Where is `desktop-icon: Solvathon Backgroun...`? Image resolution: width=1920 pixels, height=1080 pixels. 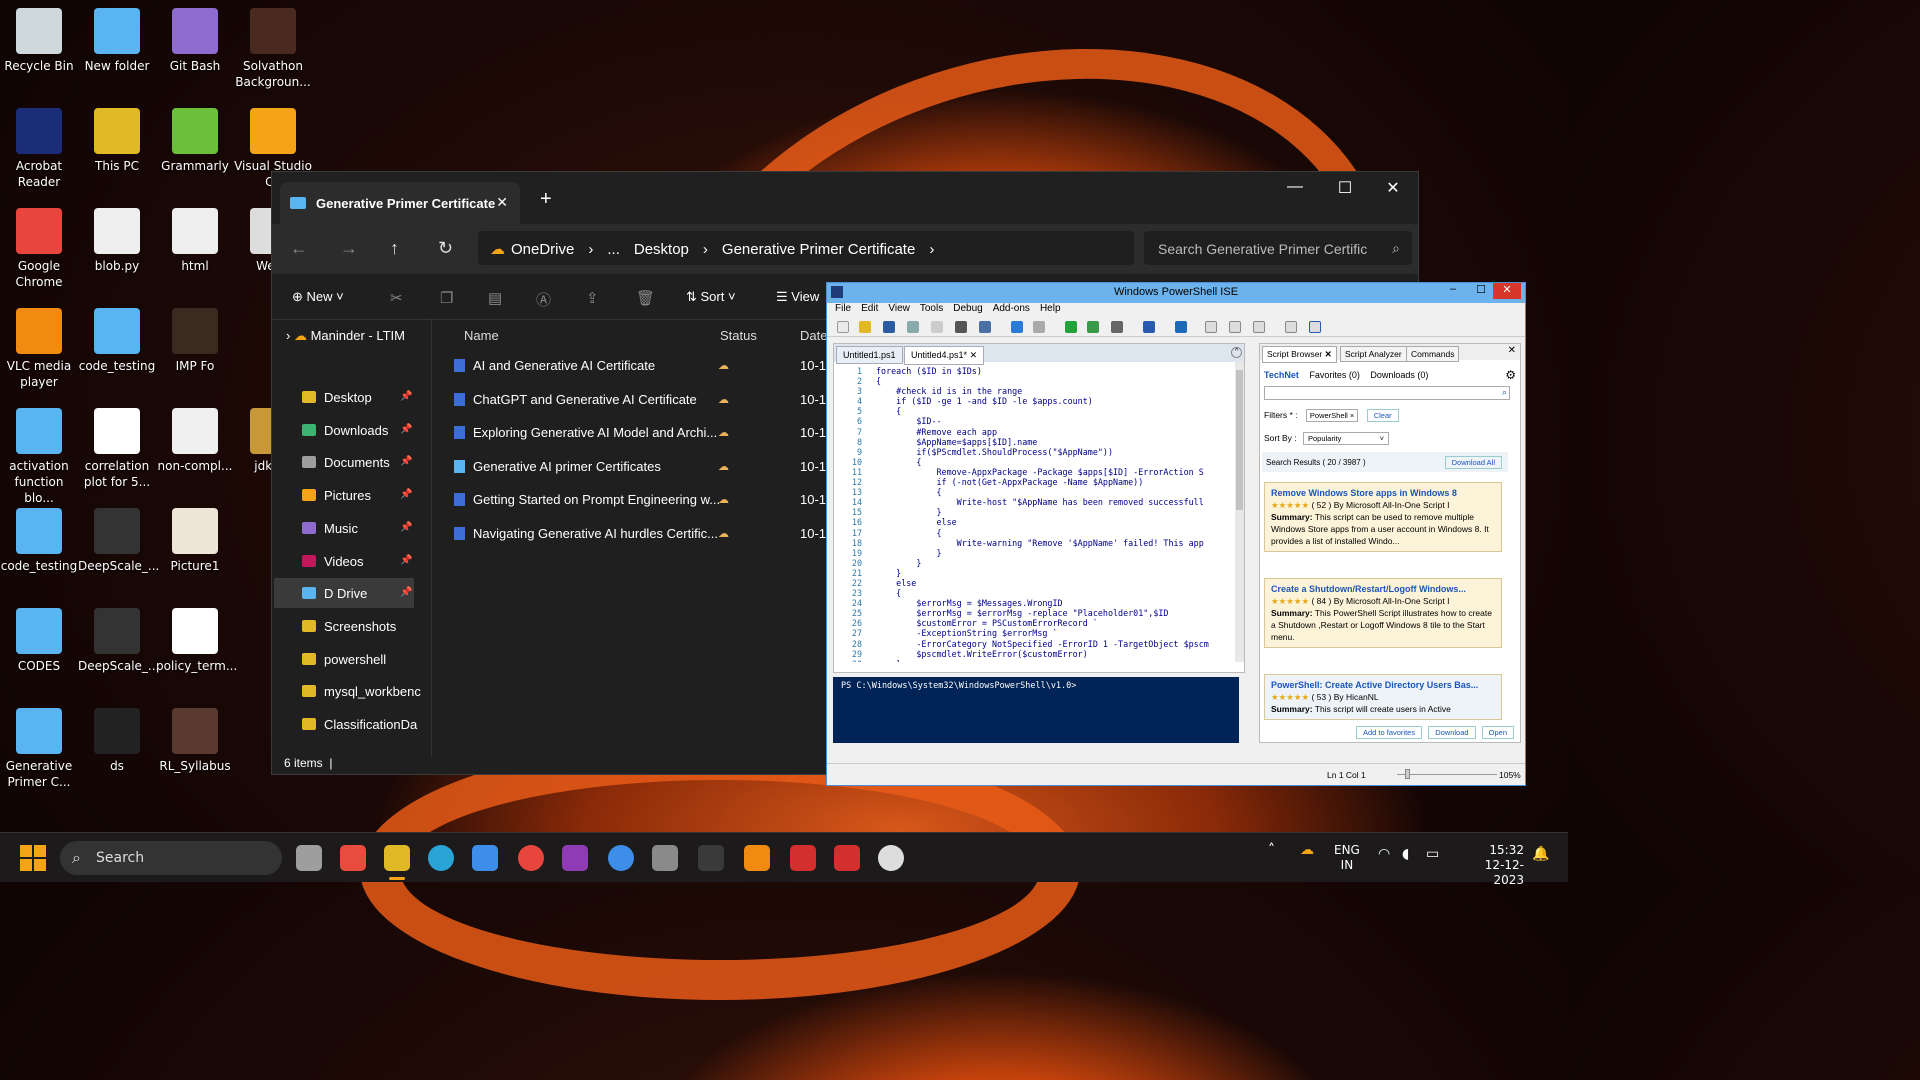
desktop-icon: Solvathon Backgroun... is located at coordinates (273, 49).